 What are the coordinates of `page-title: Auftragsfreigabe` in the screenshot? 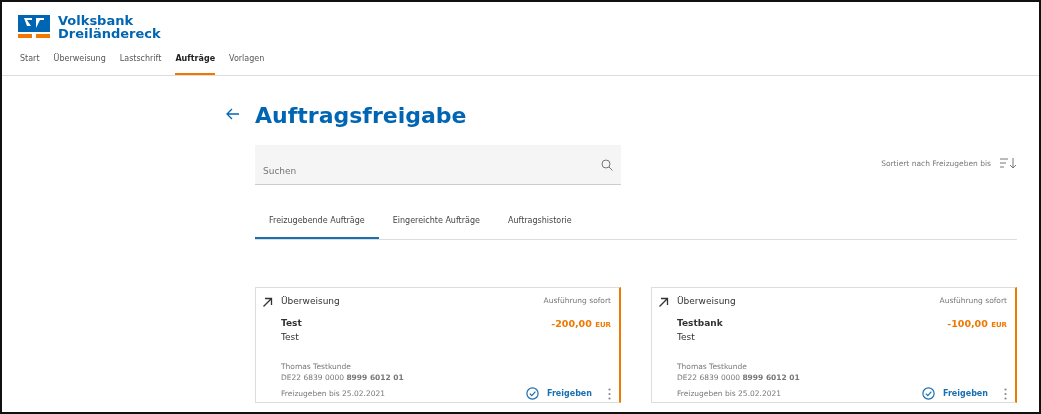 It's located at (361, 116).